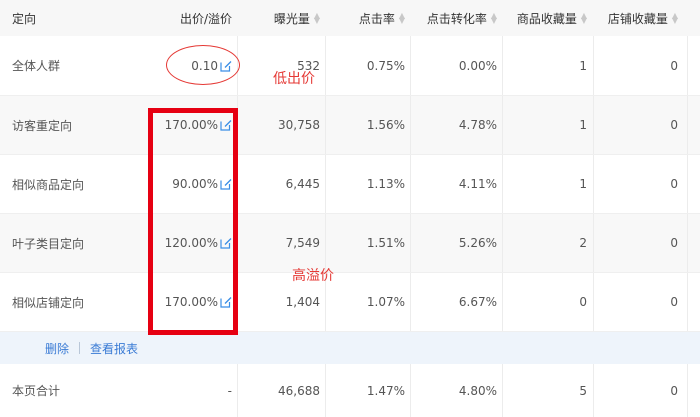 The image size is (700, 417). What do you see at coordinates (385, 125) in the screenshot?
I see `ctr-cell: 1.56%` at bounding box center [385, 125].